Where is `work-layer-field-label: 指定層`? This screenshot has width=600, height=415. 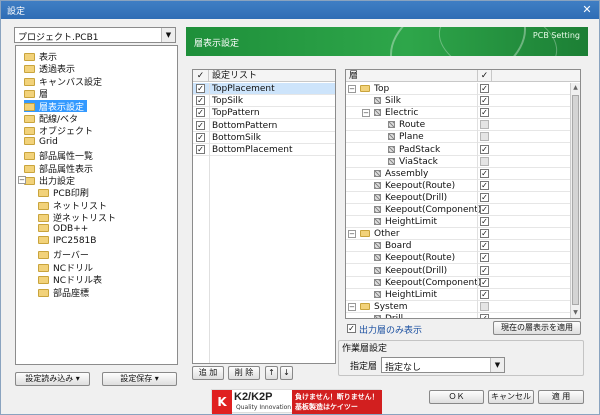
work-layer-field-label: 指定層 is located at coordinates (364, 367).